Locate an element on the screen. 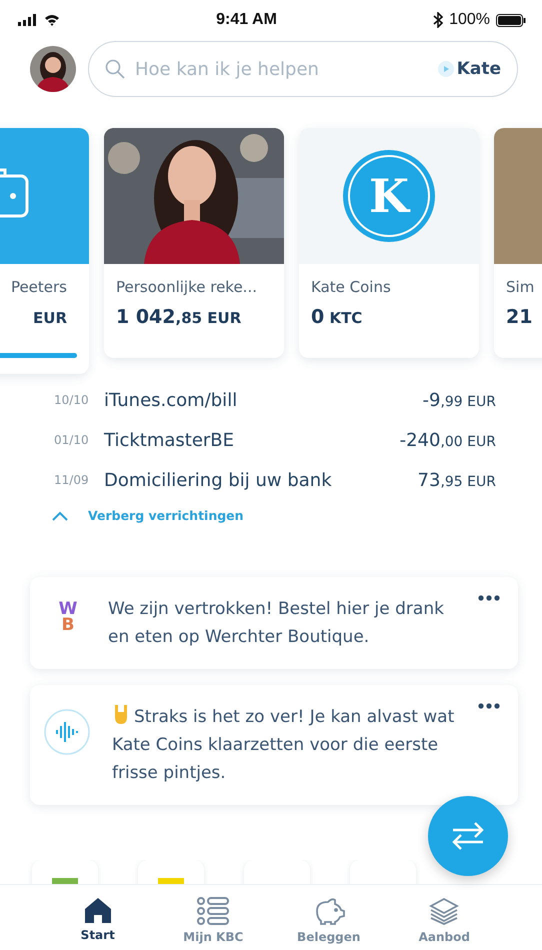 This screenshot has height=950, width=542. account-name: Sim is located at coordinates (521, 287).